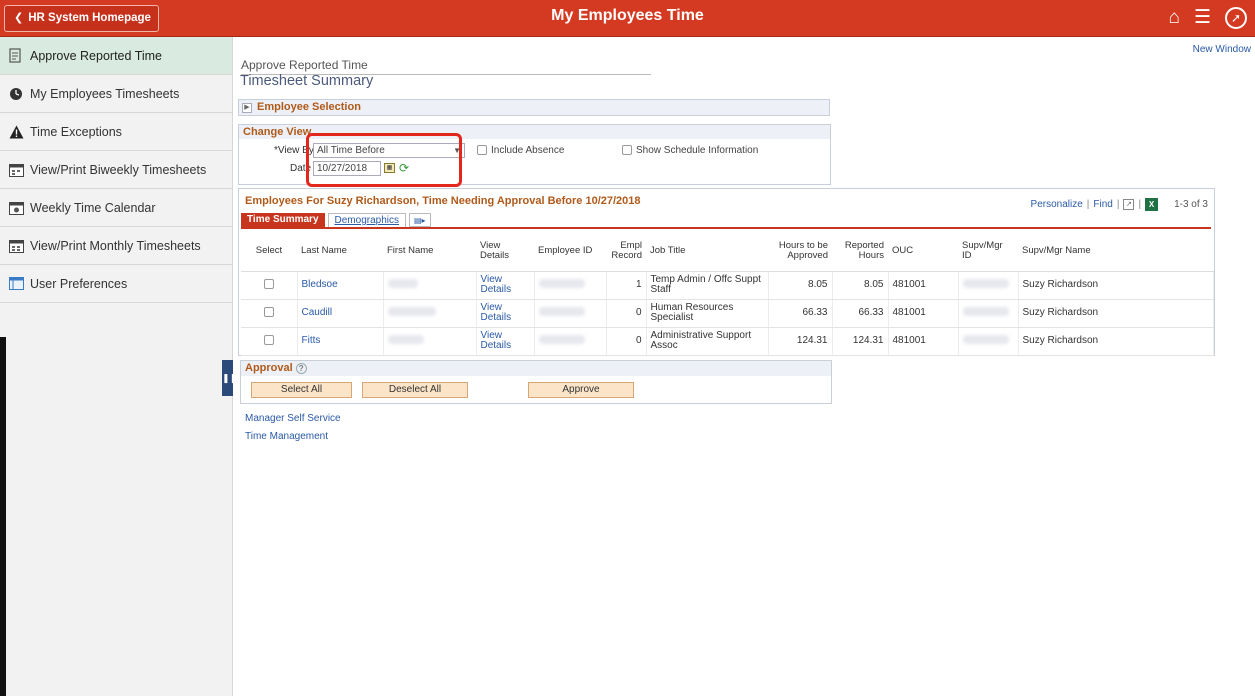  I want to click on col-last-name: Last Name, so click(340, 251).